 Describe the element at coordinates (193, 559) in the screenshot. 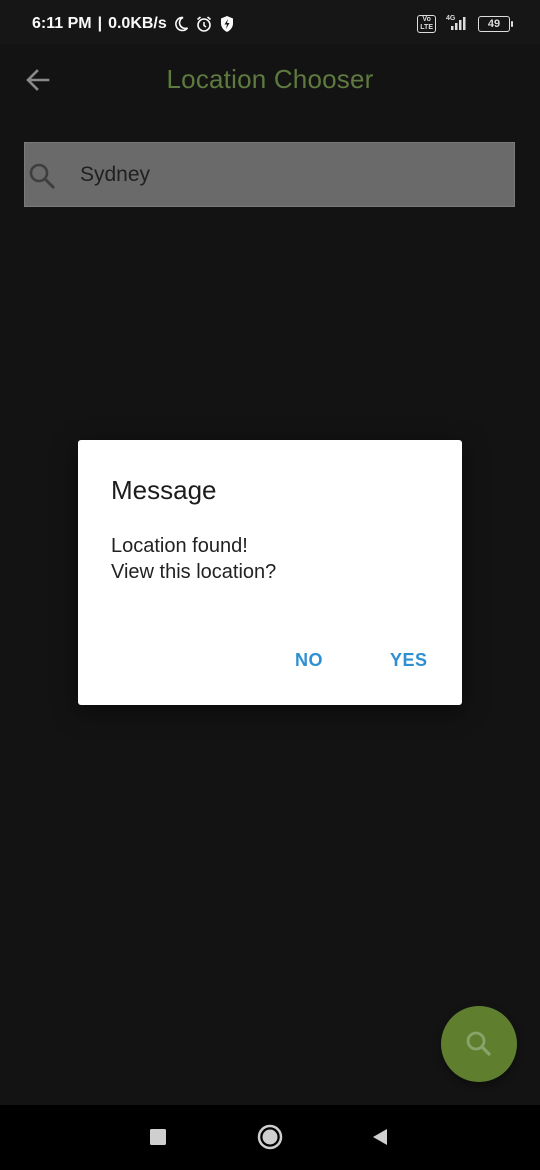

I see `dialog-message: Location found! View this location?` at that location.